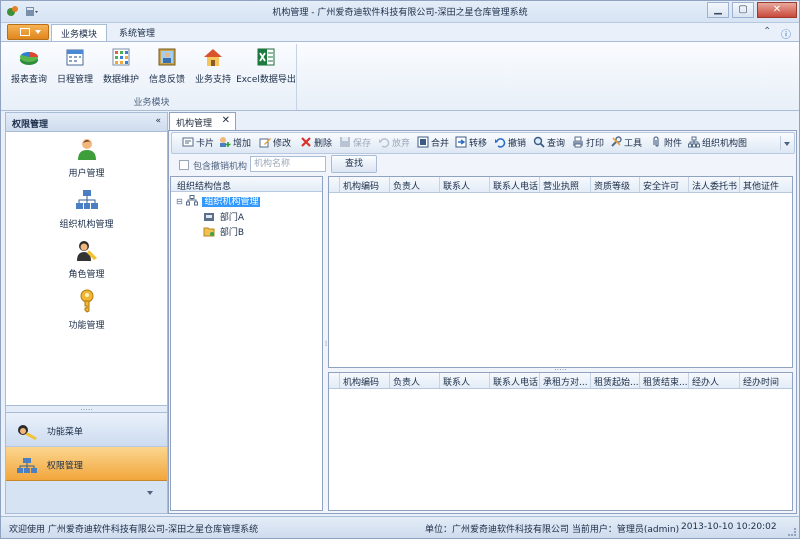 The height and width of the screenshot is (539, 800). What do you see at coordinates (65, 467) in the screenshot?
I see `section-label: 权限管理` at bounding box center [65, 467].